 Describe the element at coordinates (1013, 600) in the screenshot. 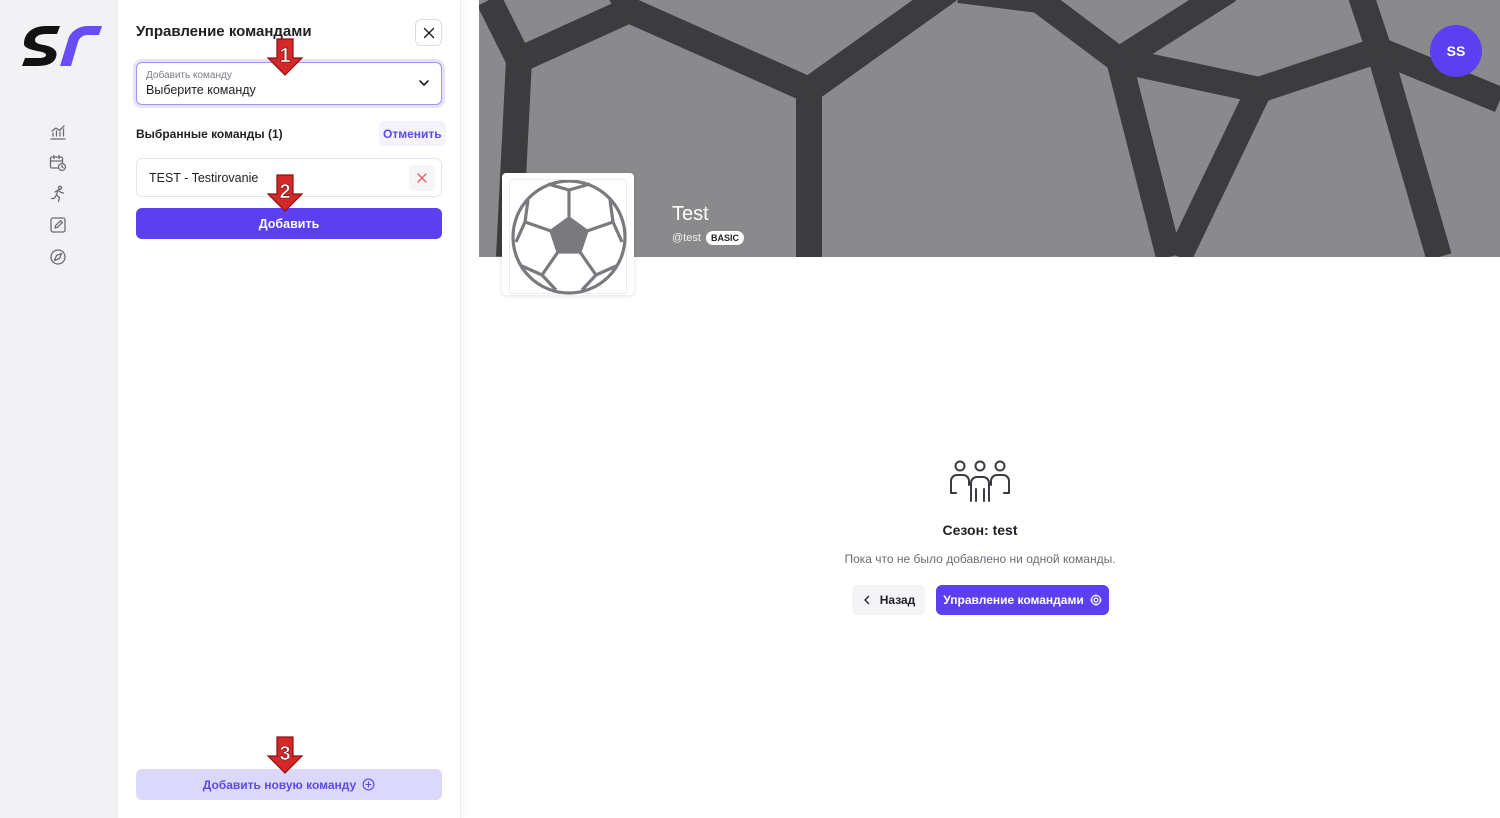

I see `manage-teams-label: Управление командами` at that location.